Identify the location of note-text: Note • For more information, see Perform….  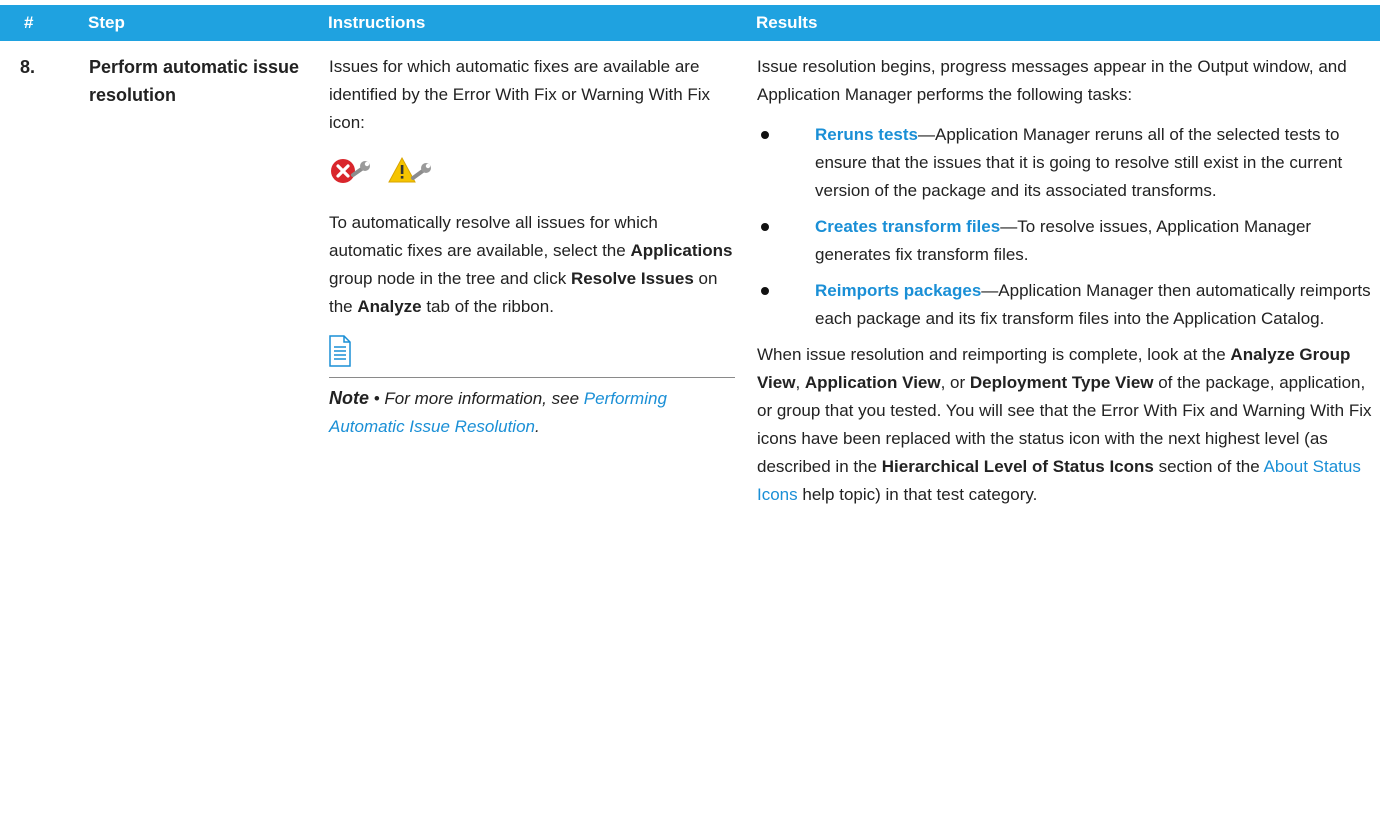
(498, 412).